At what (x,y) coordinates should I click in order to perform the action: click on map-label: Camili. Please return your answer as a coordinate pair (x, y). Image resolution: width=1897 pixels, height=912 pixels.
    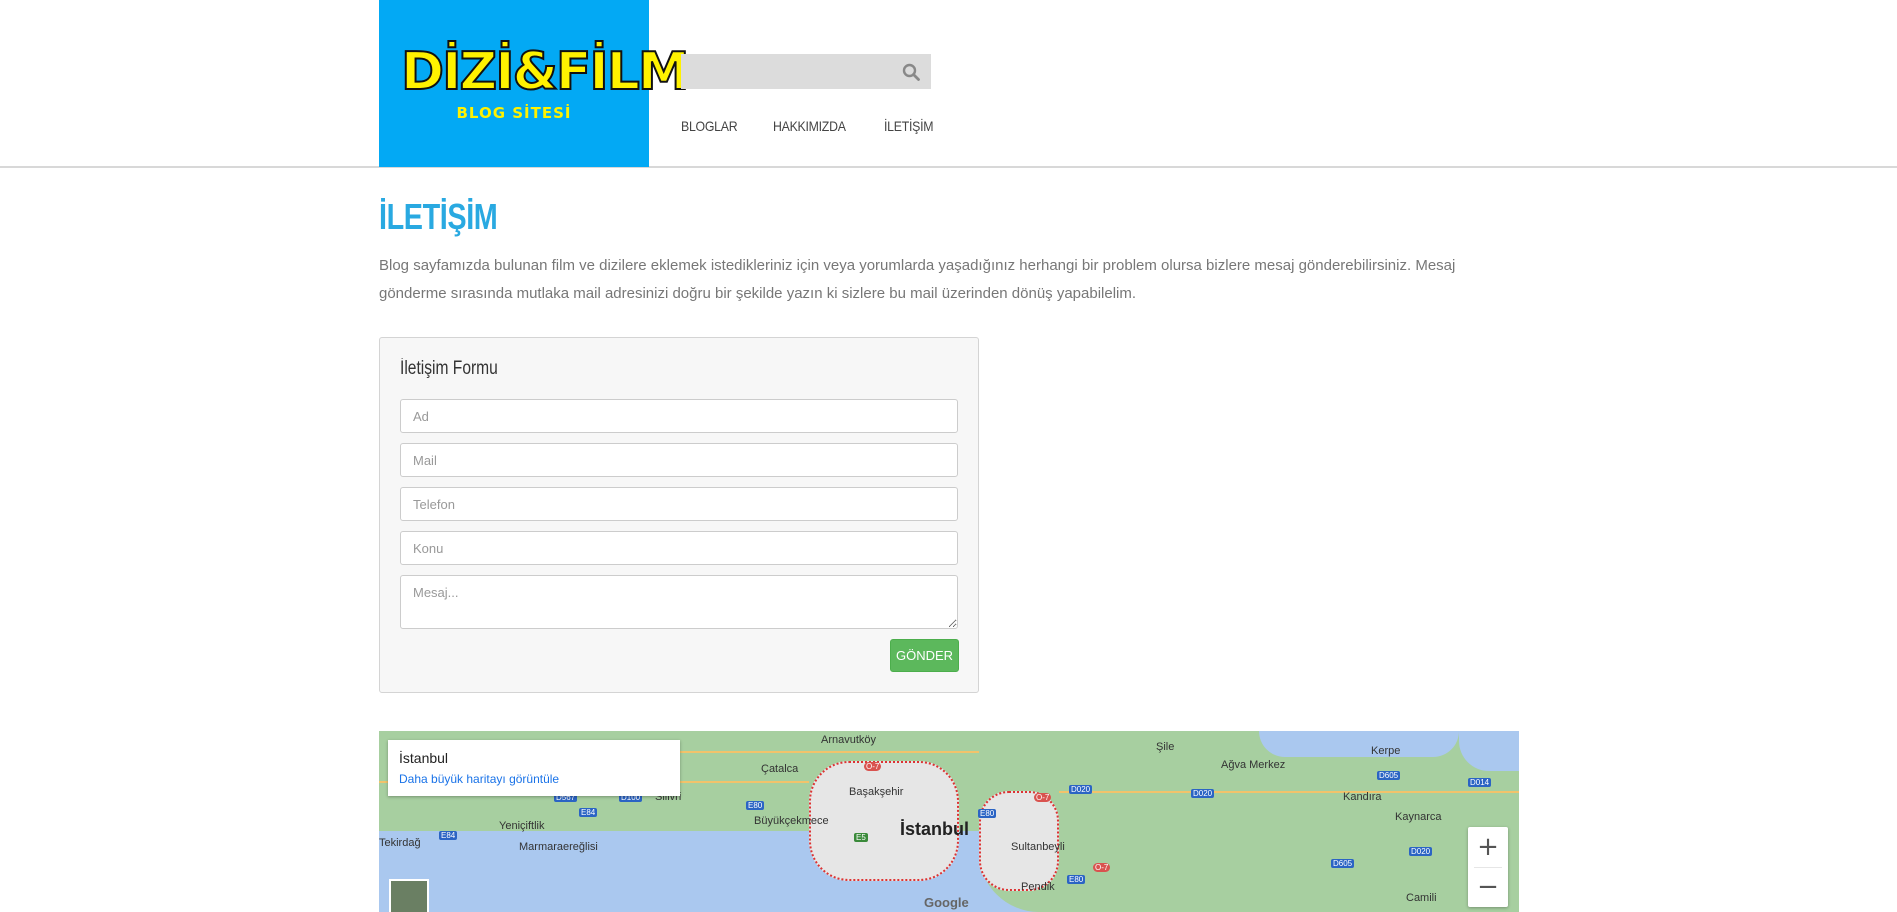
    Looking at the image, I should click on (1421, 898).